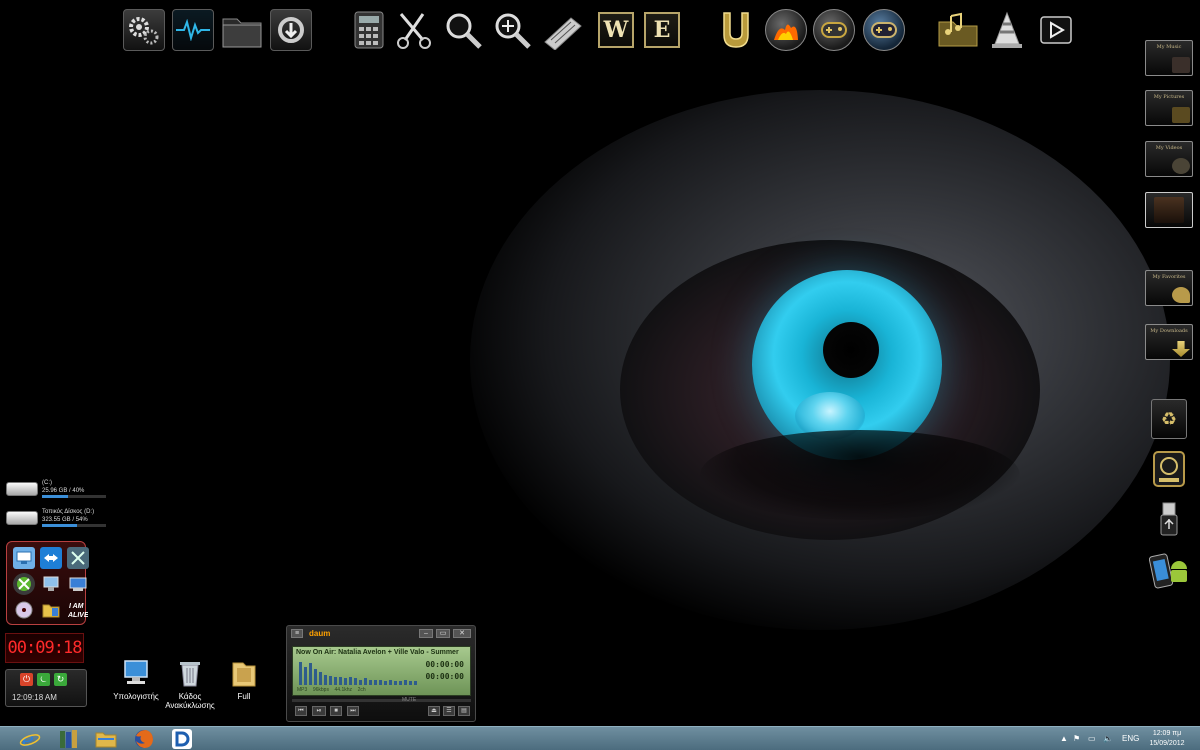  What do you see at coordinates (68, 739) in the screenshot?
I see `books-icon` at bounding box center [68, 739].